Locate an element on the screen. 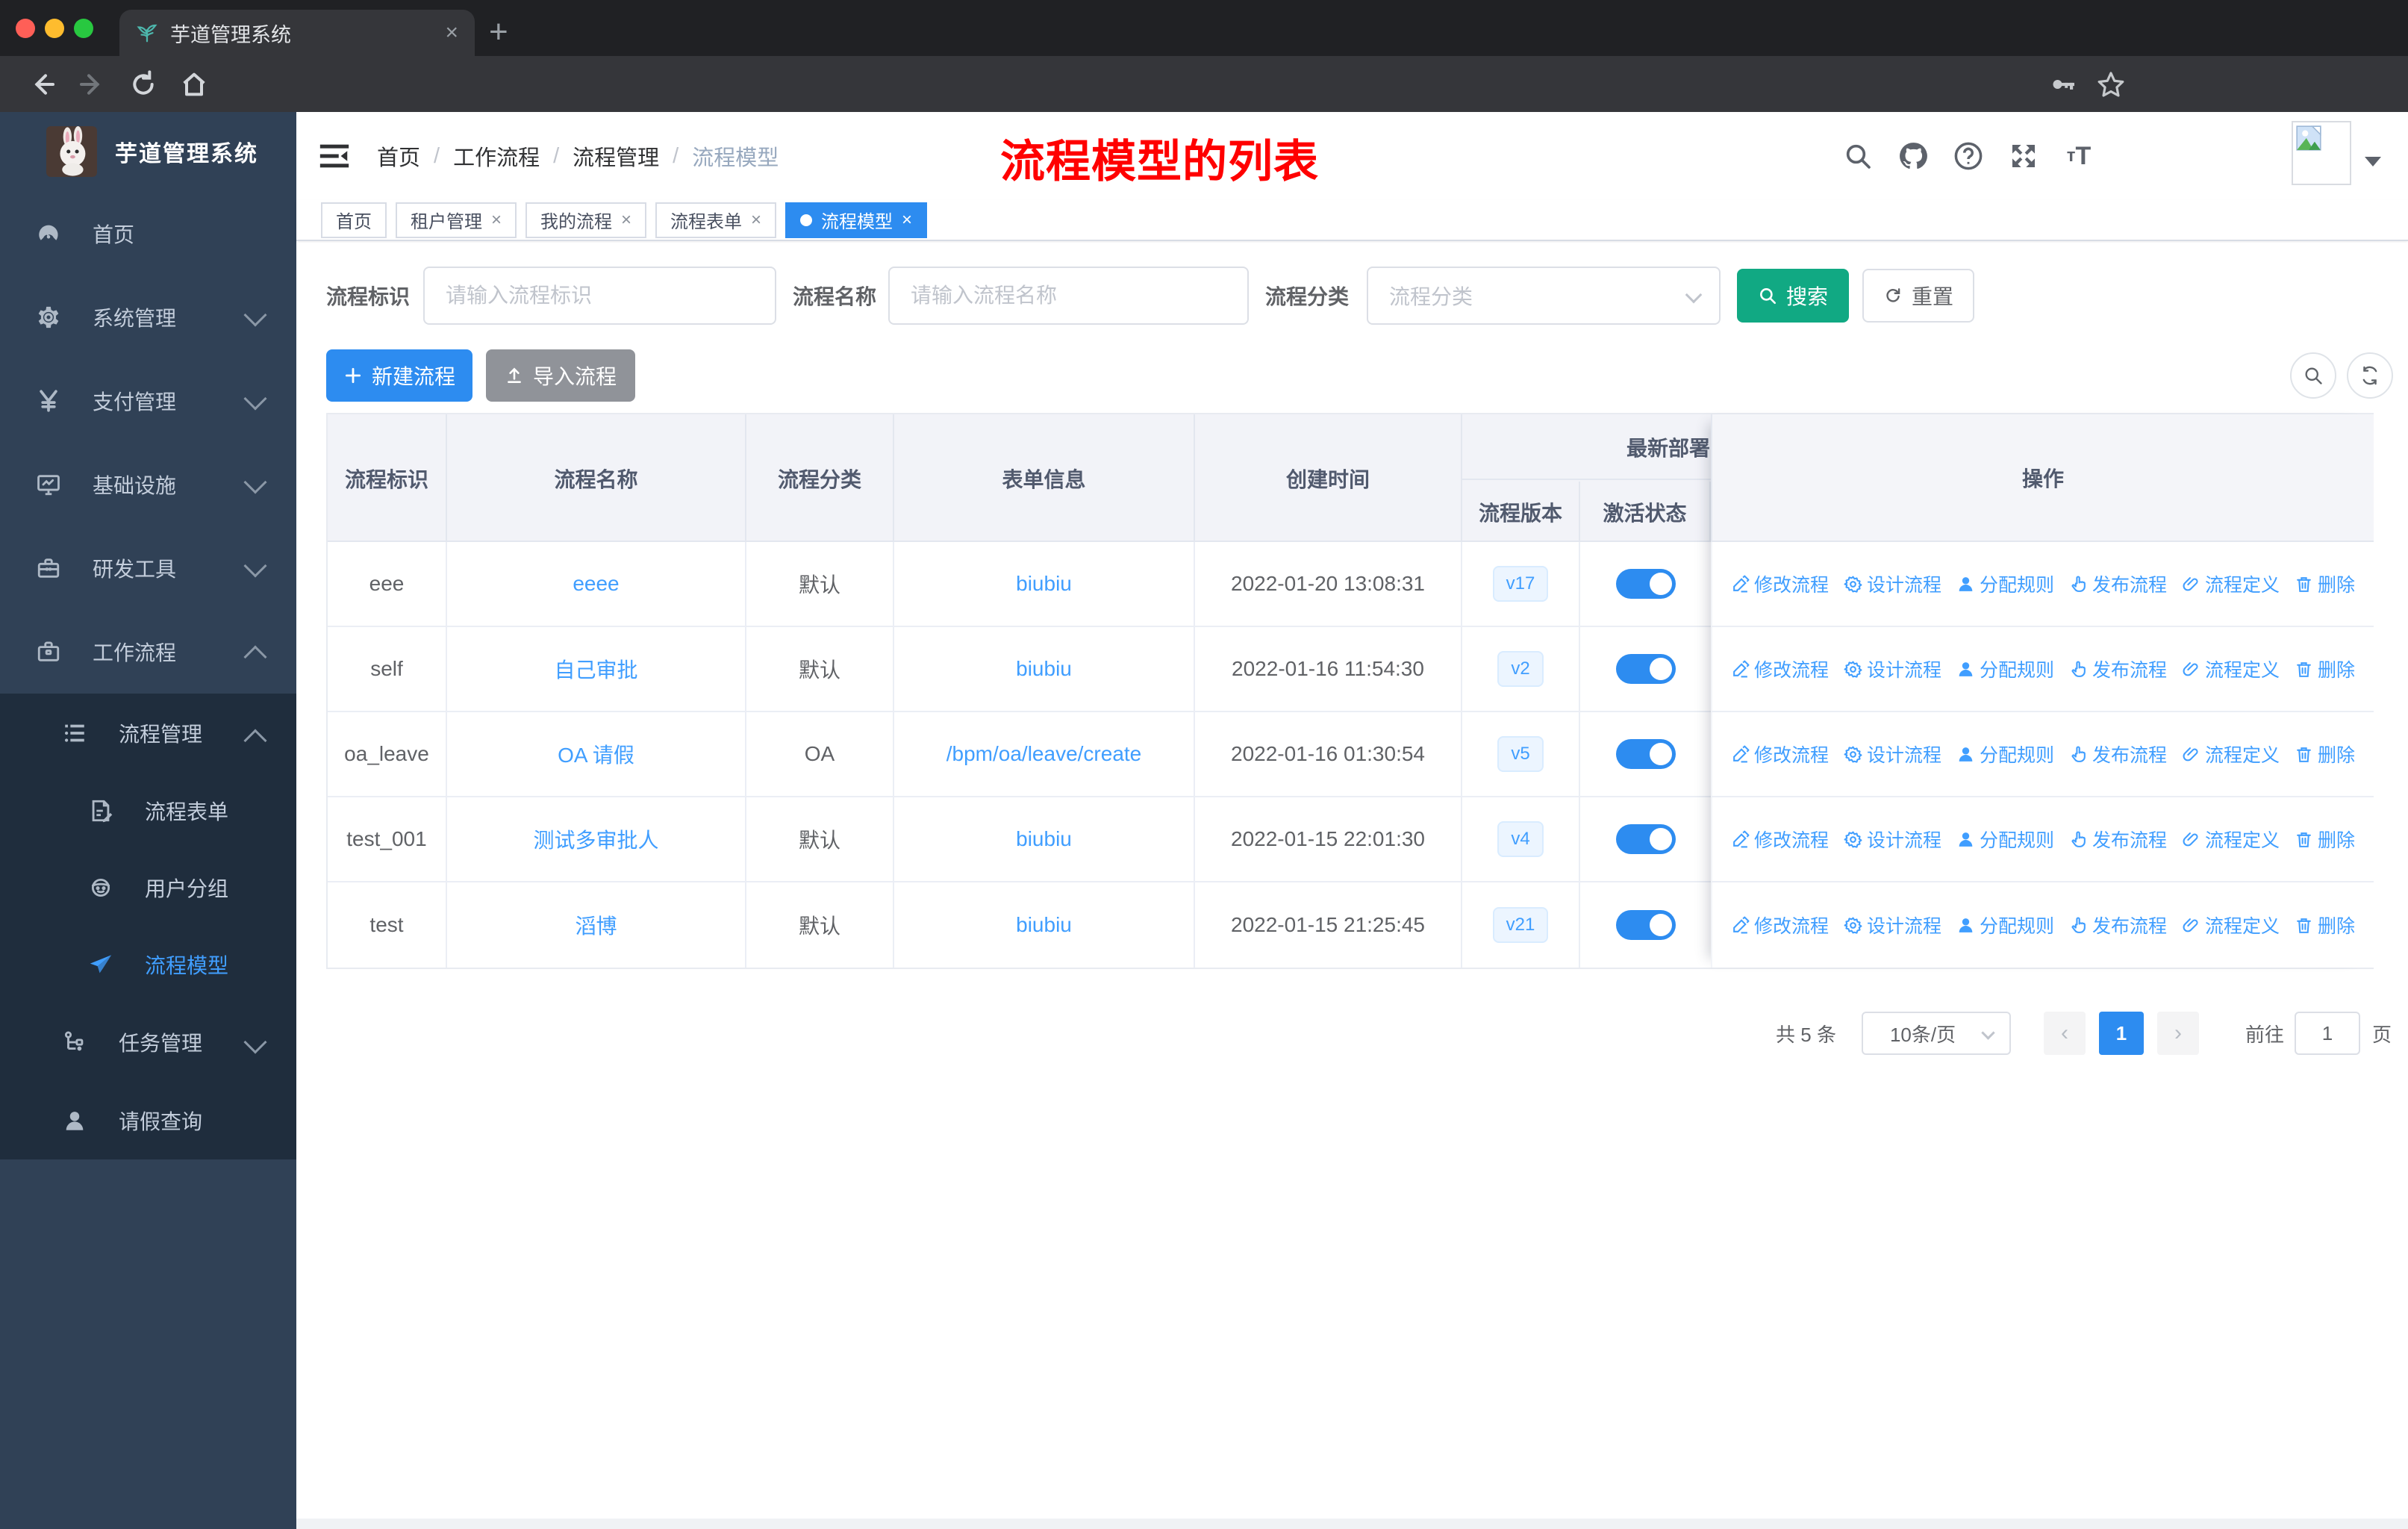 The height and width of the screenshot is (1529, 2408). current-page-button: 1 is located at coordinates (2121, 1034).